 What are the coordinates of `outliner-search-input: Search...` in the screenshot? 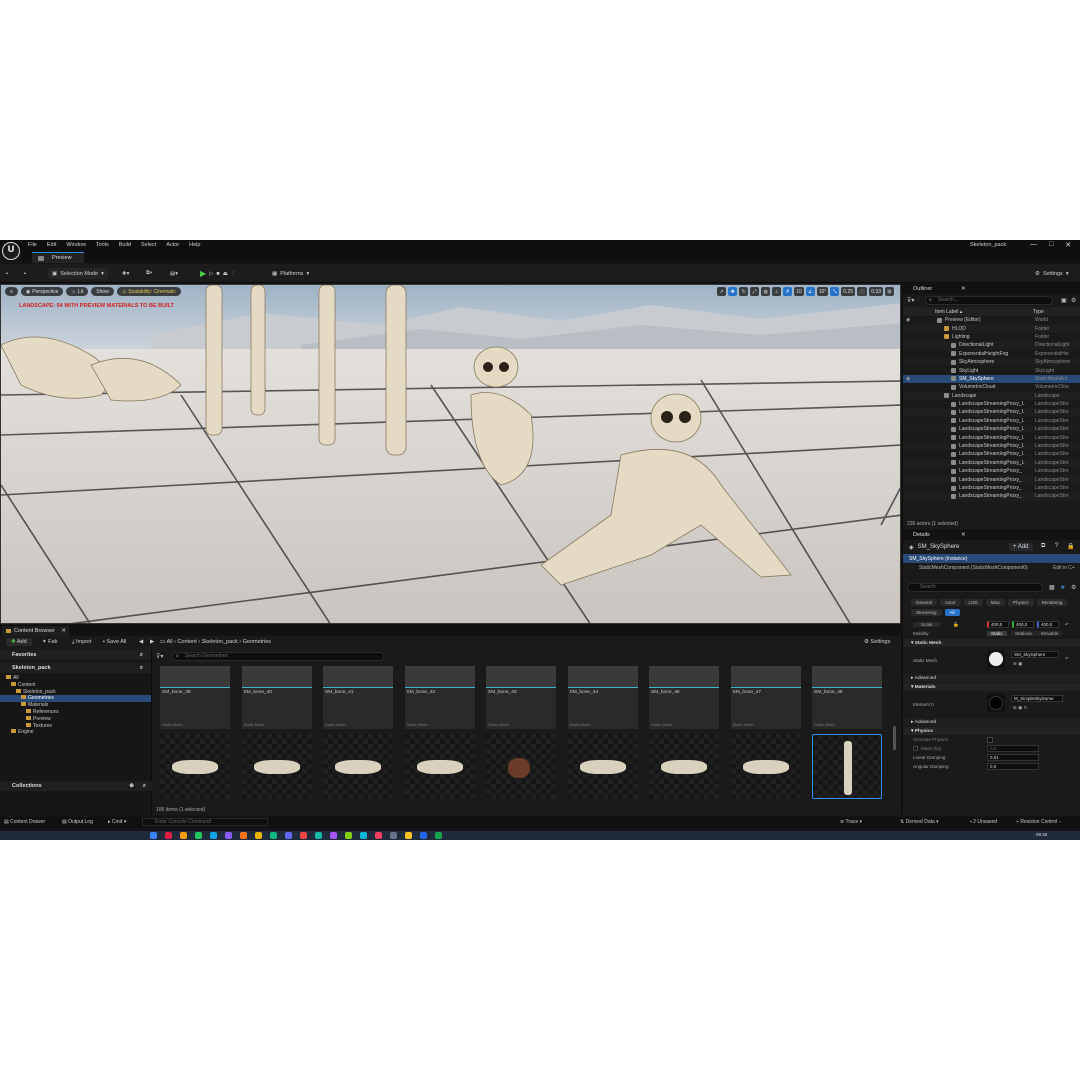 It's located at (989, 300).